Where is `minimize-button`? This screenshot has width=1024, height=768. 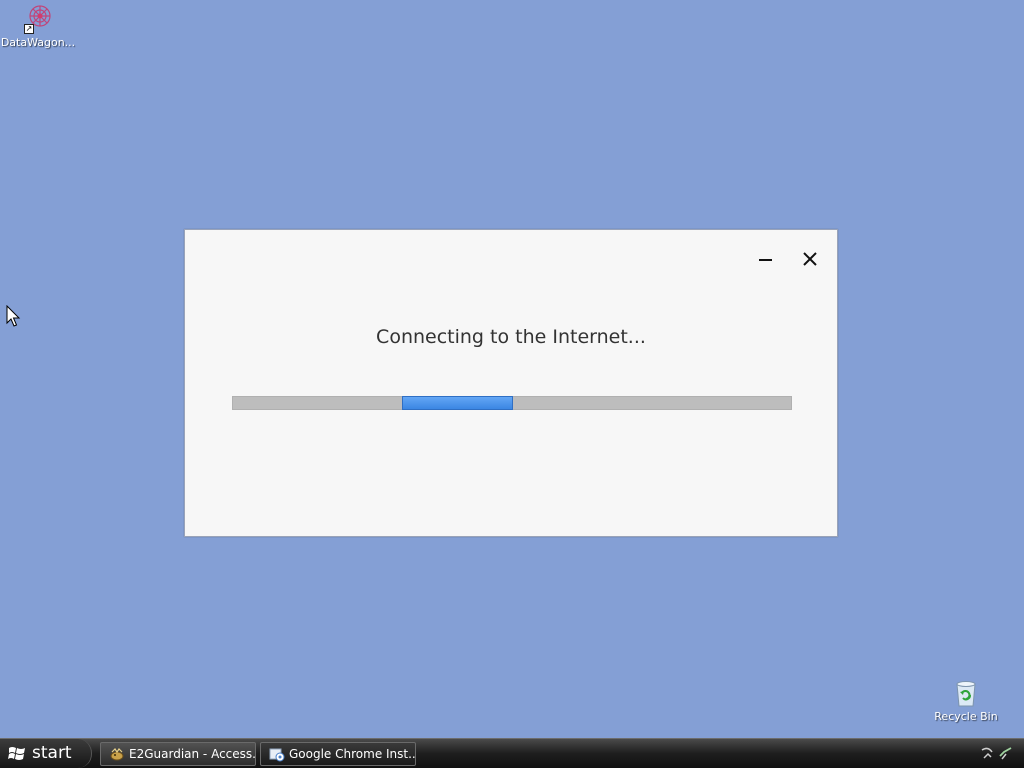 minimize-button is located at coordinates (766, 259).